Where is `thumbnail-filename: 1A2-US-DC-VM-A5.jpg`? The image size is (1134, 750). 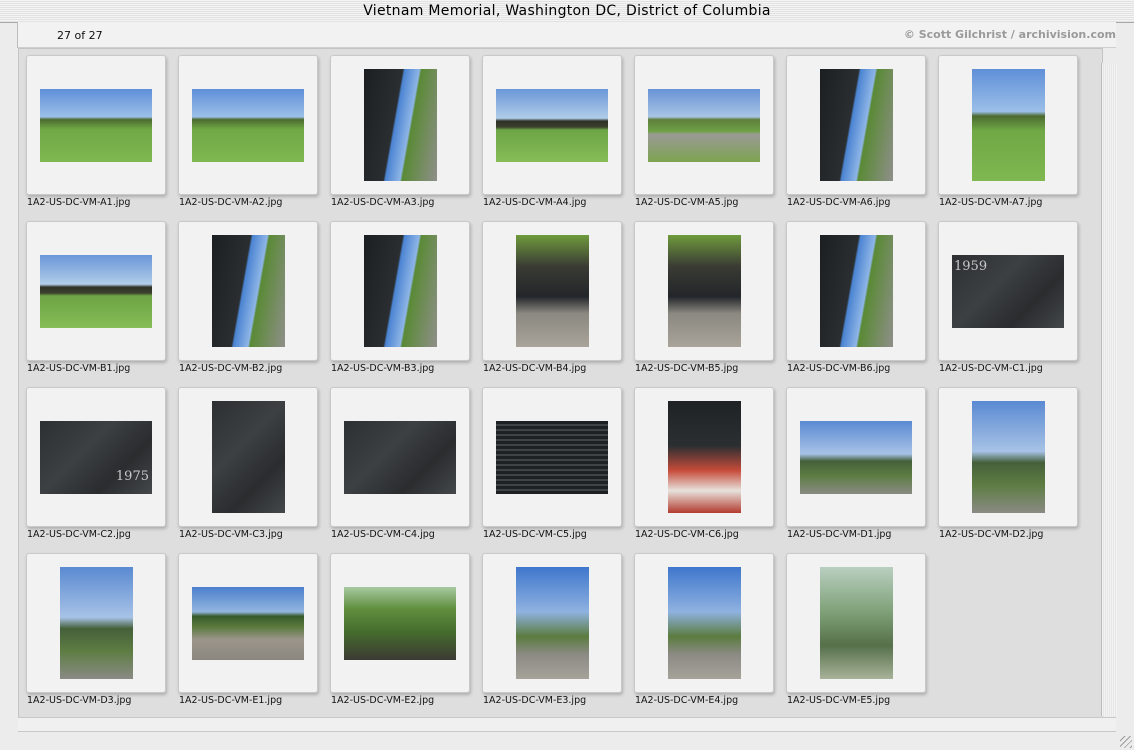
thumbnail-filename: 1A2-US-DC-VM-A5.jpg is located at coordinates (687, 202).